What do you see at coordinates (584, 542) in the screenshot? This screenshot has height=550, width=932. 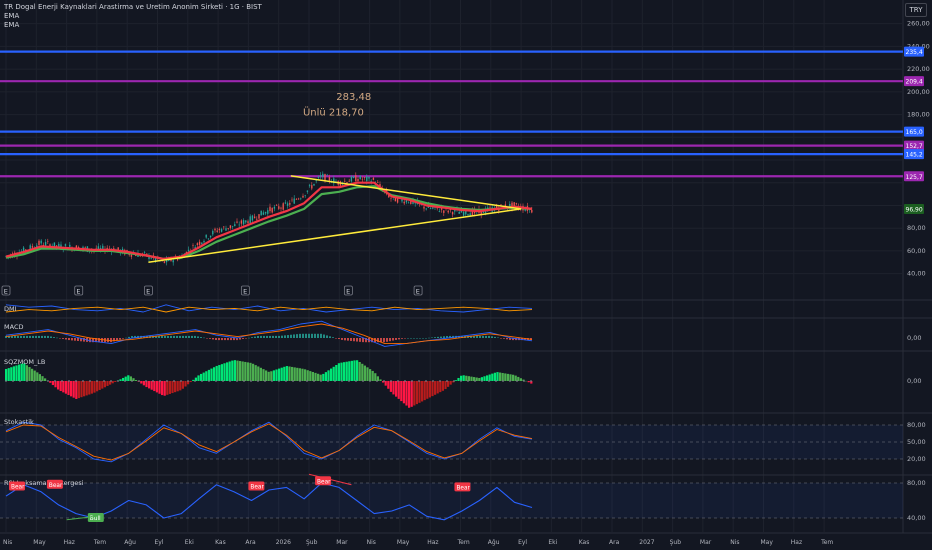 I see `time-axis-label: Kas` at bounding box center [584, 542].